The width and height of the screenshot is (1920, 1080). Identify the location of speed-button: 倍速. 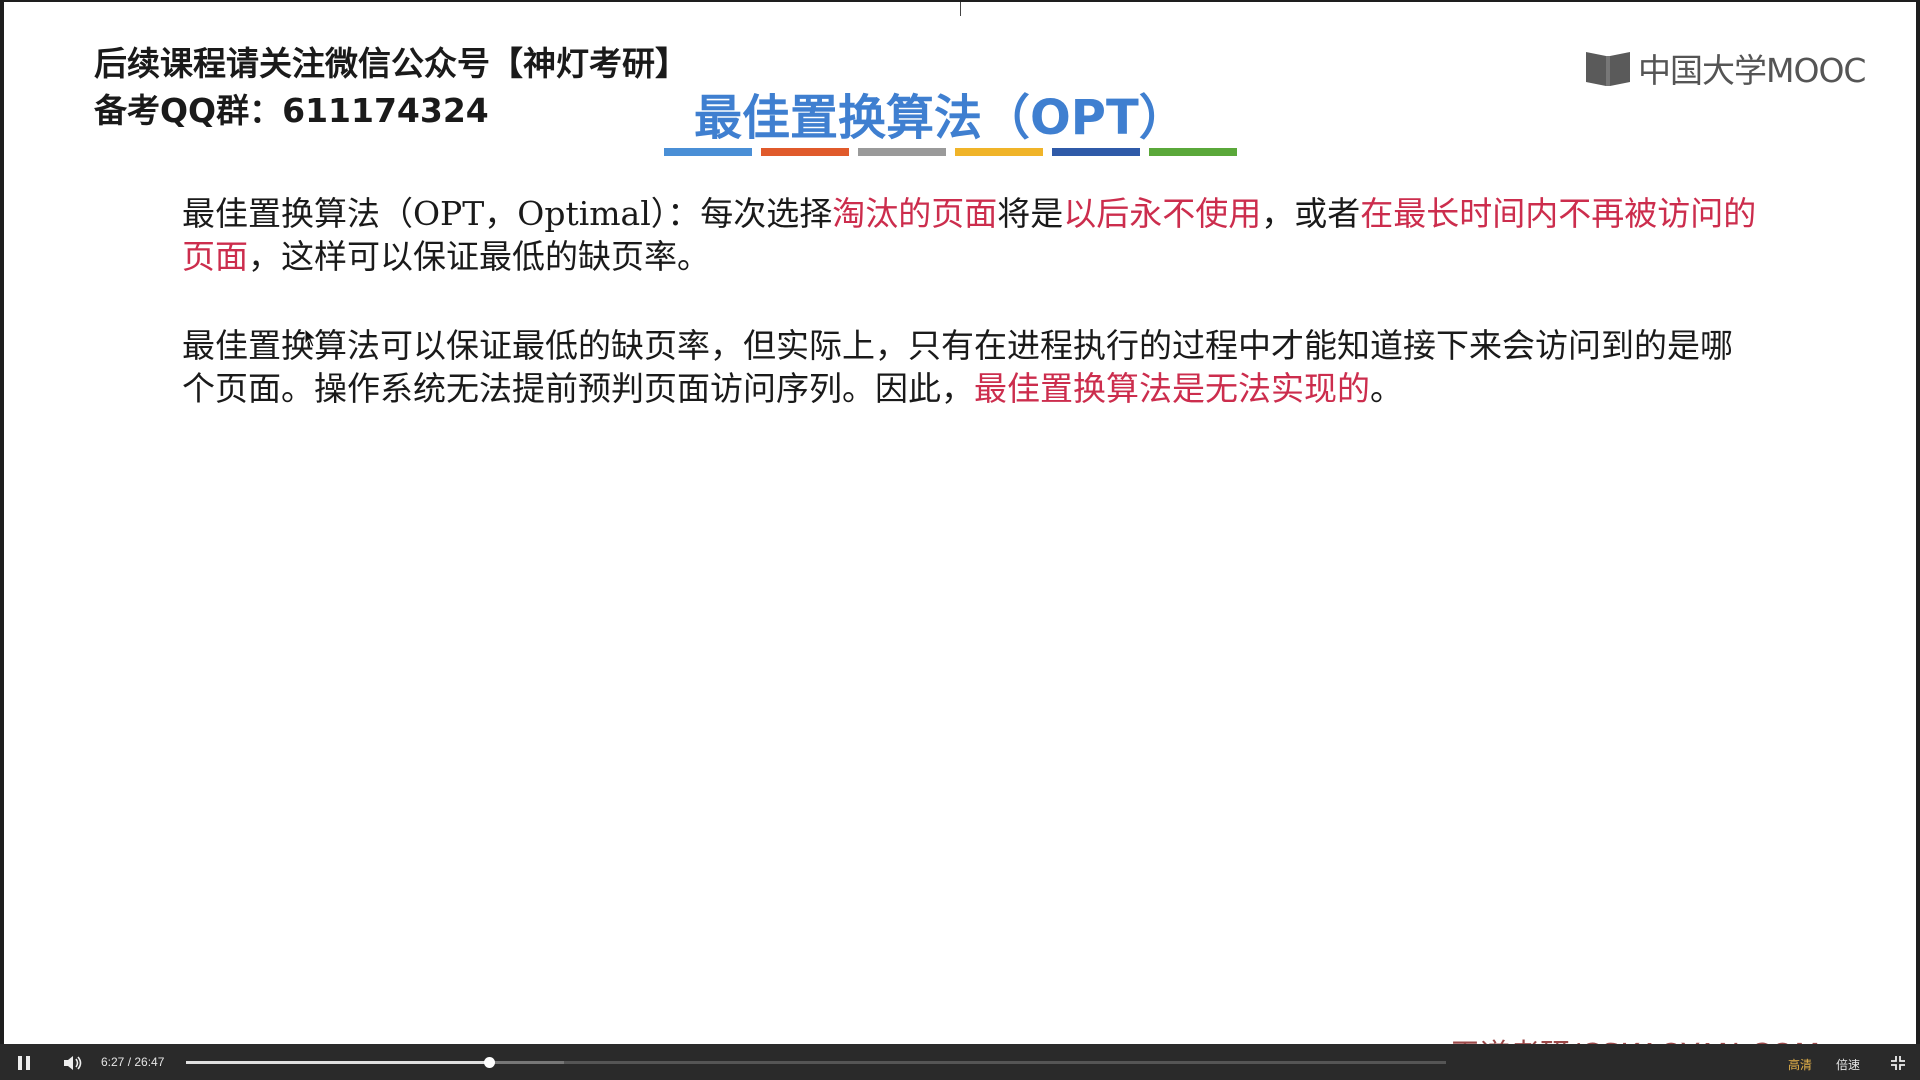
(1848, 1064).